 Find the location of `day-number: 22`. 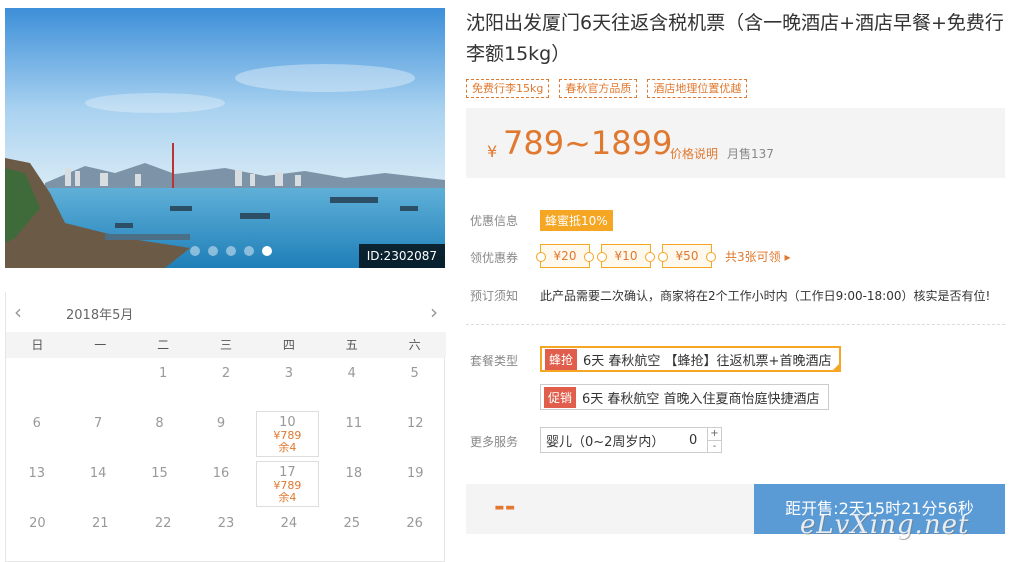

day-number: 22 is located at coordinates (163, 523).